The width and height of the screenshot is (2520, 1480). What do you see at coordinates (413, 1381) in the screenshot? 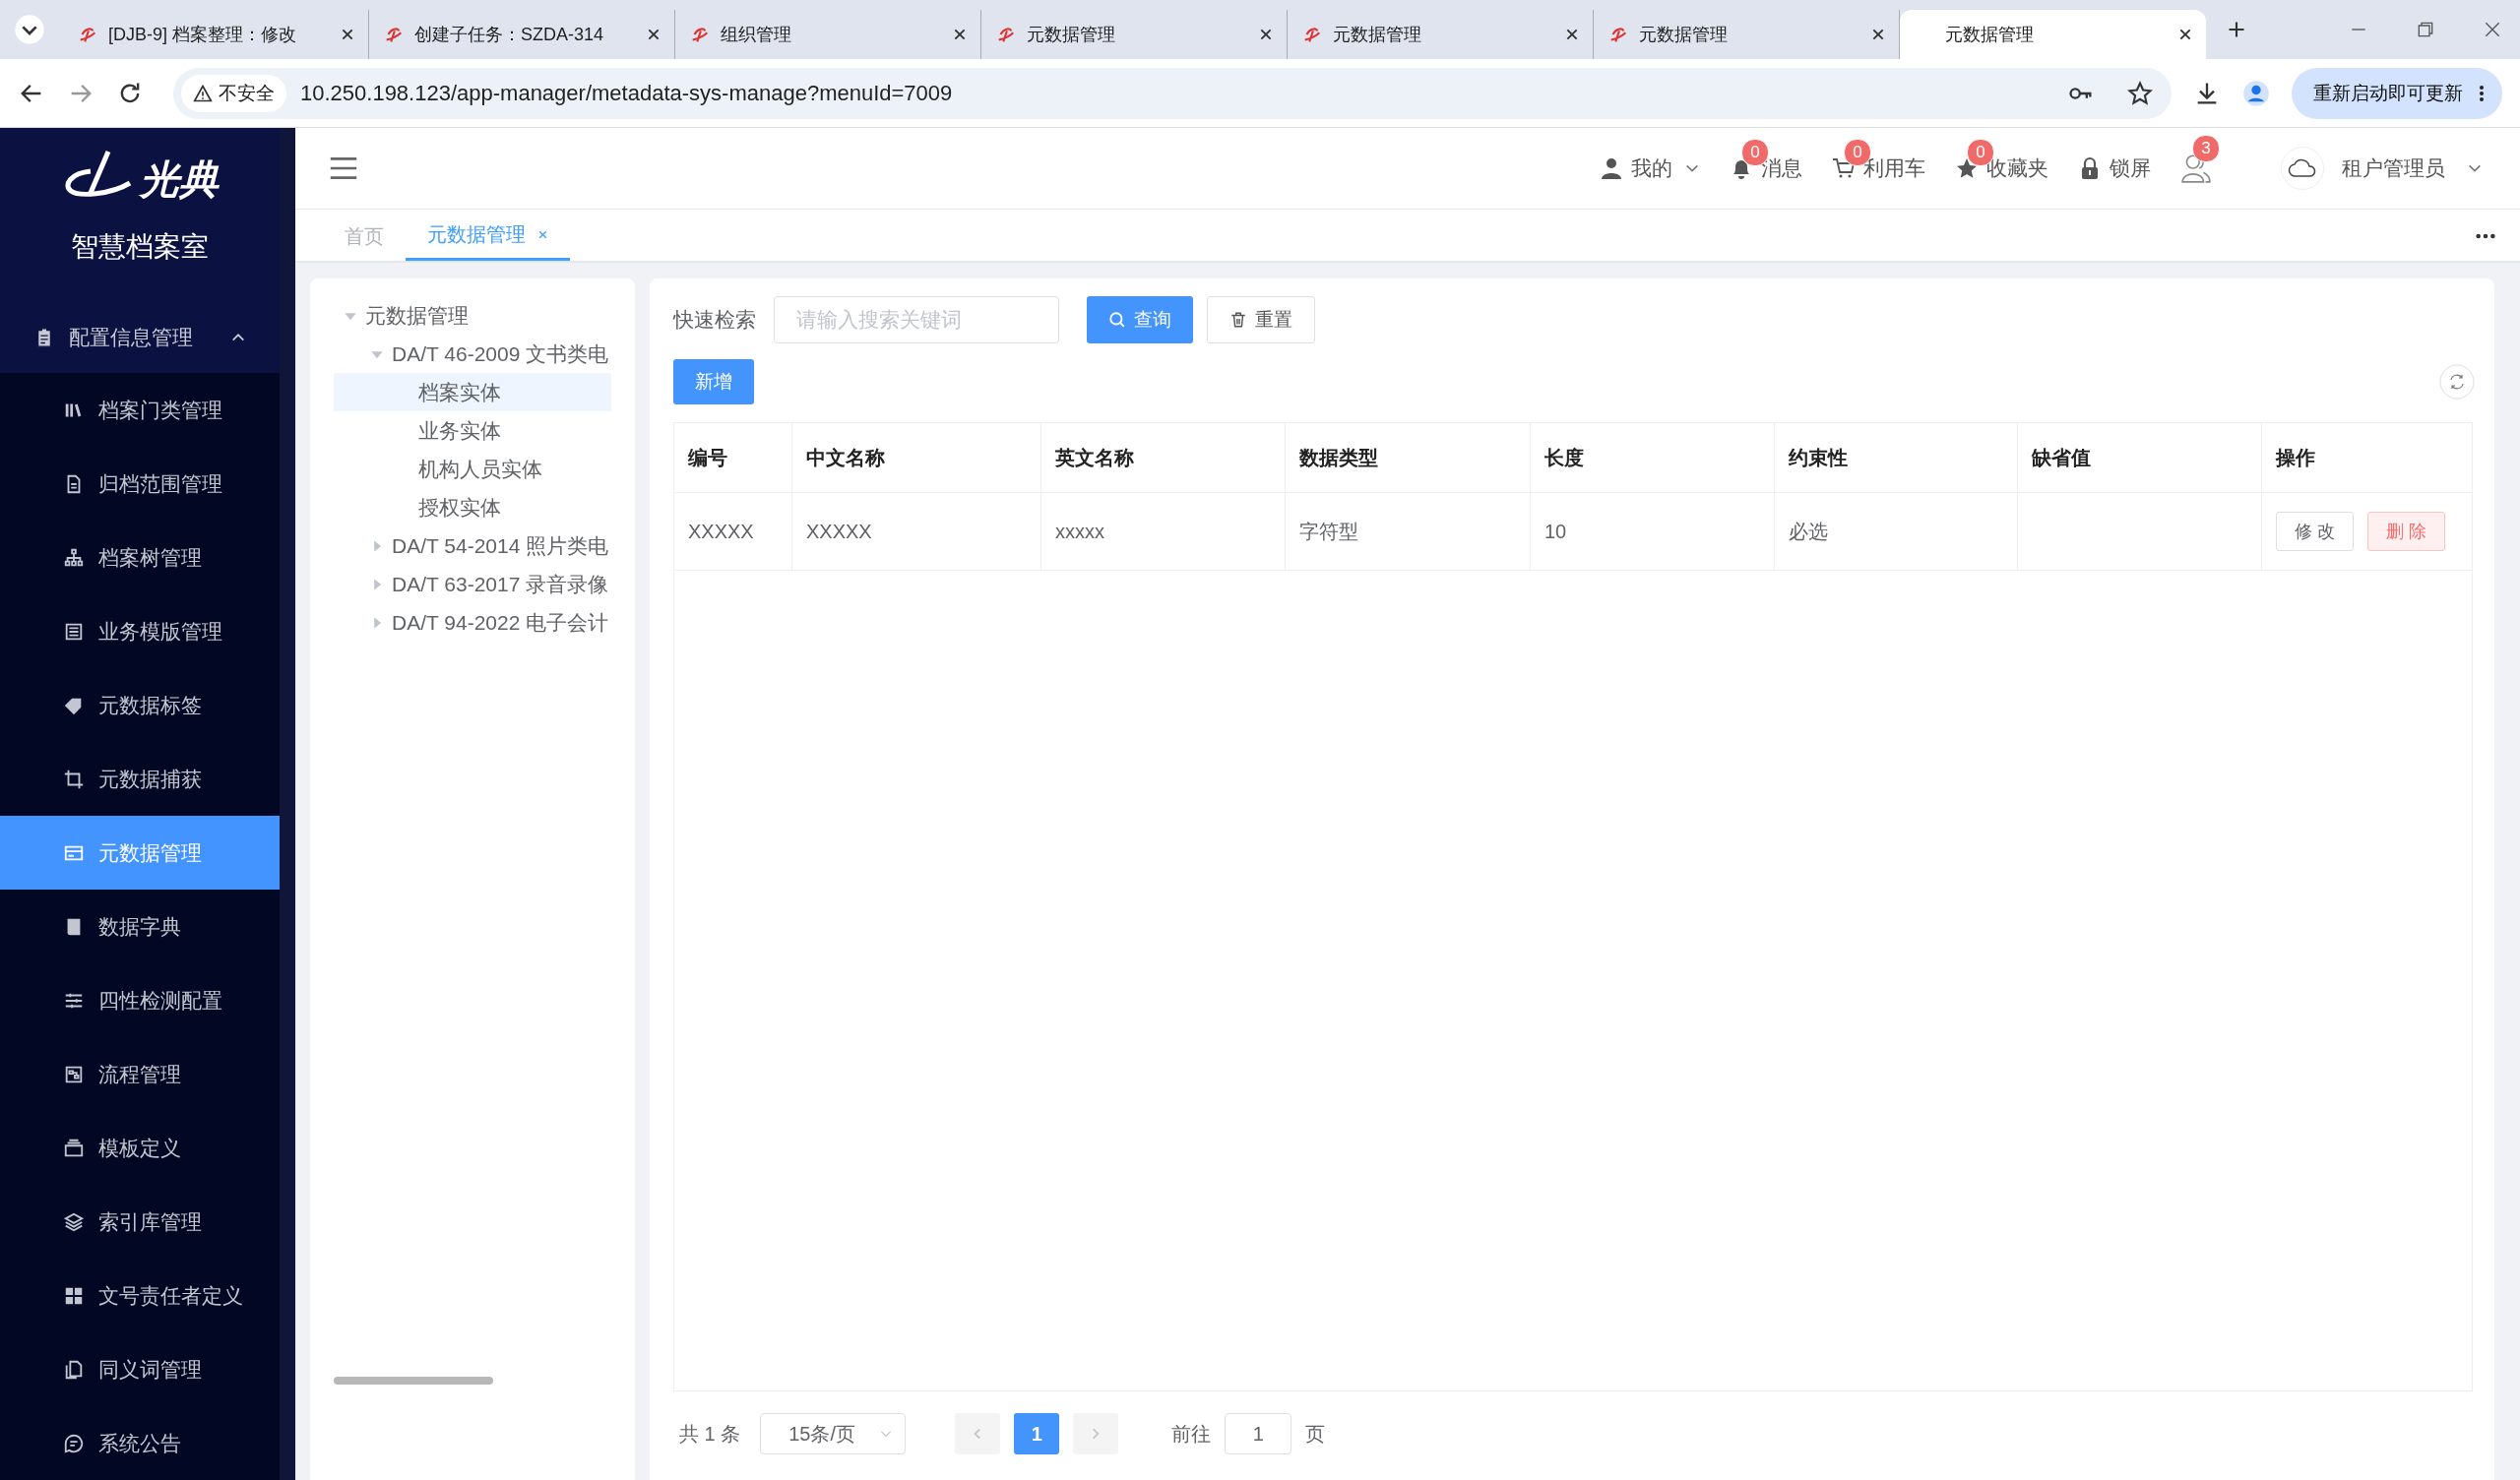
I see `scrollbar-thumb` at bounding box center [413, 1381].